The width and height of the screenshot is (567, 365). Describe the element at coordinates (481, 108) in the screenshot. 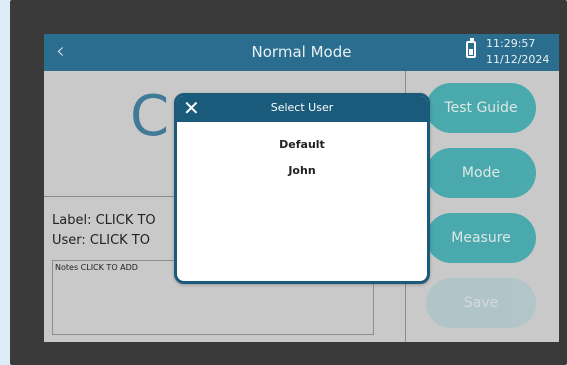

I see `test-guide-button: Test Guide` at that location.